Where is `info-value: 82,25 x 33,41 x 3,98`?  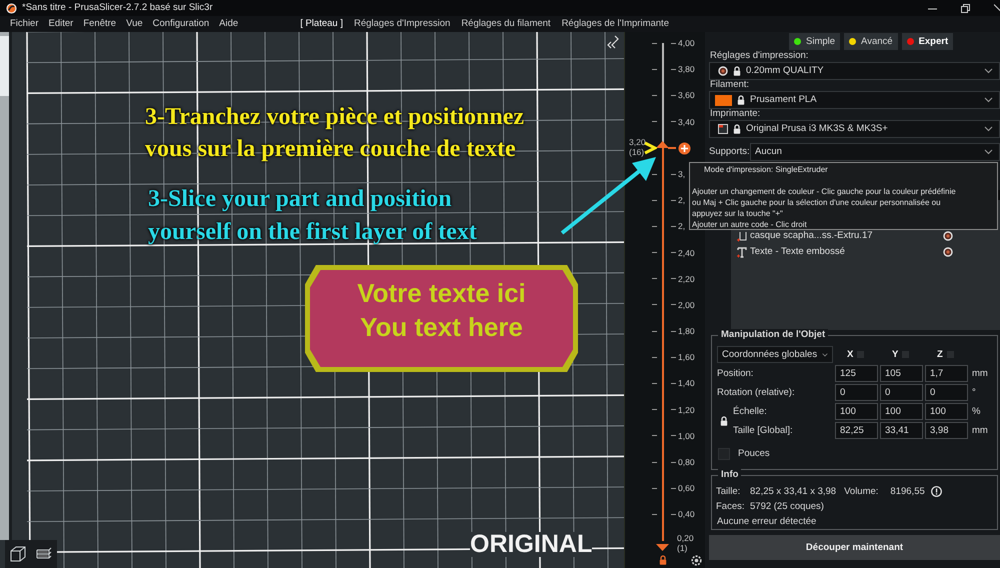
info-value: 82,25 x 33,41 x 3,98 is located at coordinates (793, 492).